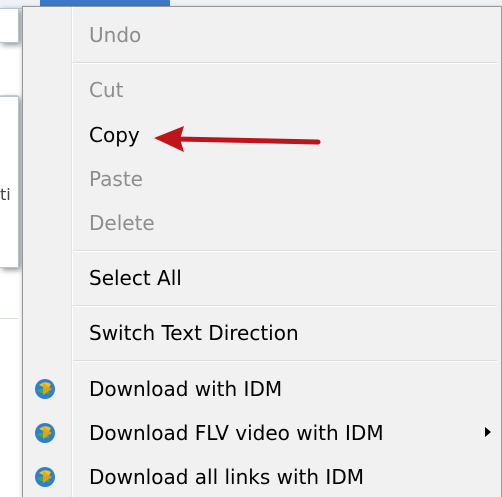  I want to click on menu-item-switch-text-direction: Switch Text Direction, so click(261, 333).